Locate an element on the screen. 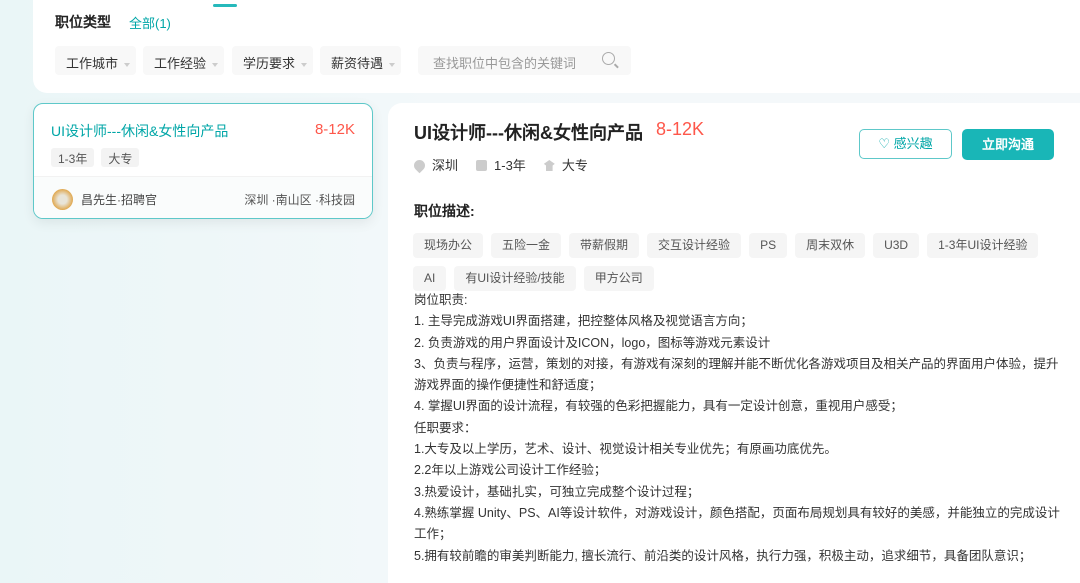 The image size is (1080, 583). dropdown-experience: 工作经验 is located at coordinates (183, 60).